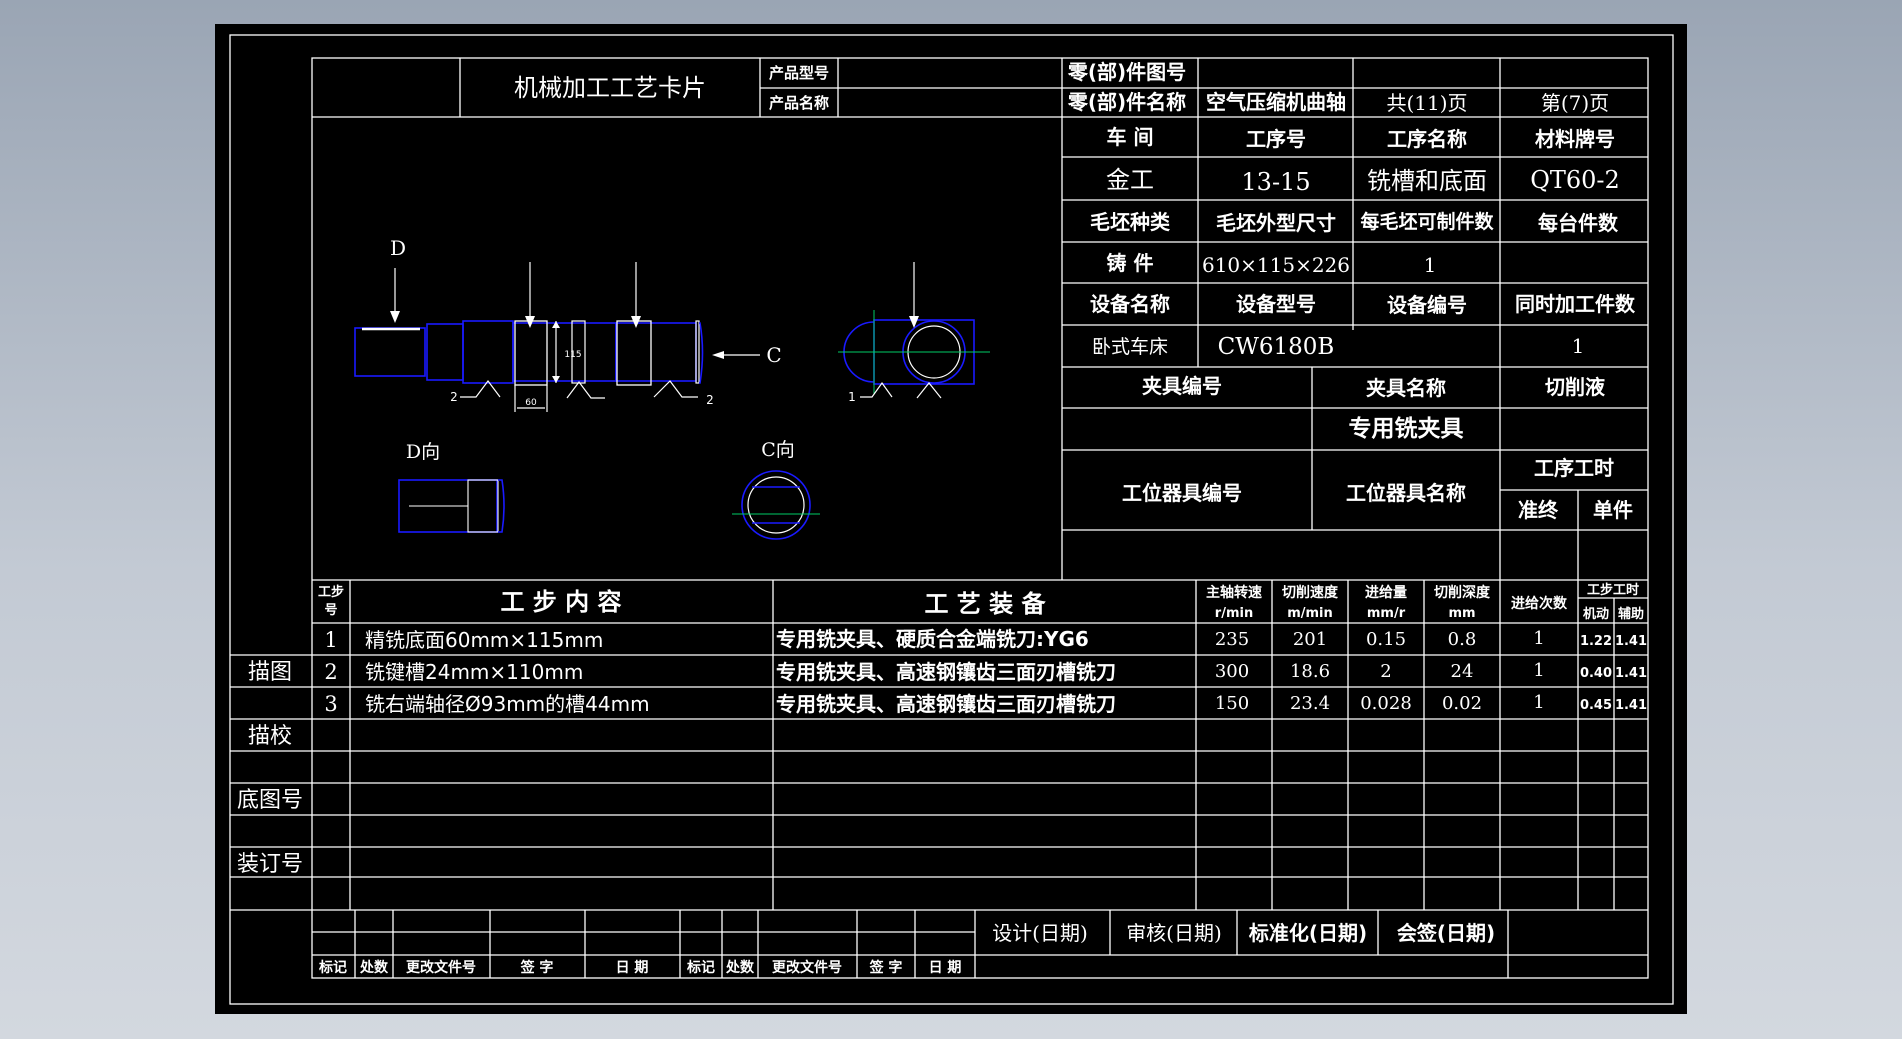 The image size is (1902, 1039). I want to click on footer-date-2: 日 期, so click(945, 968).